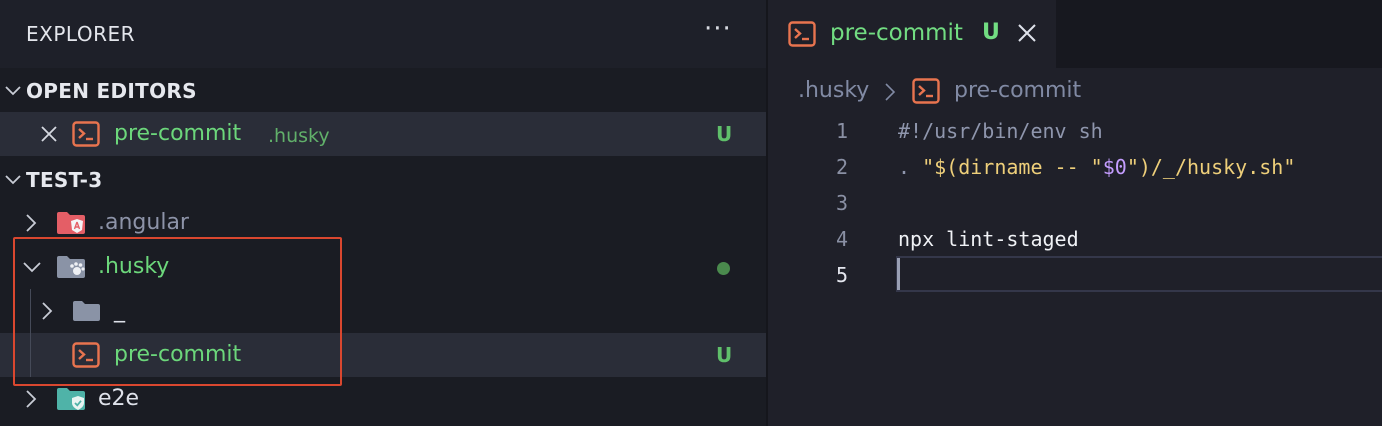  What do you see at coordinates (841, 275) in the screenshot?
I see `line-number-active: 5` at bounding box center [841, 275].